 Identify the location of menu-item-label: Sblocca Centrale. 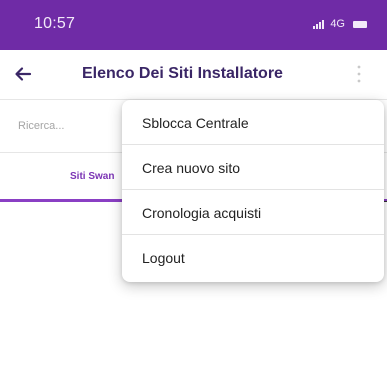
(195, 123).